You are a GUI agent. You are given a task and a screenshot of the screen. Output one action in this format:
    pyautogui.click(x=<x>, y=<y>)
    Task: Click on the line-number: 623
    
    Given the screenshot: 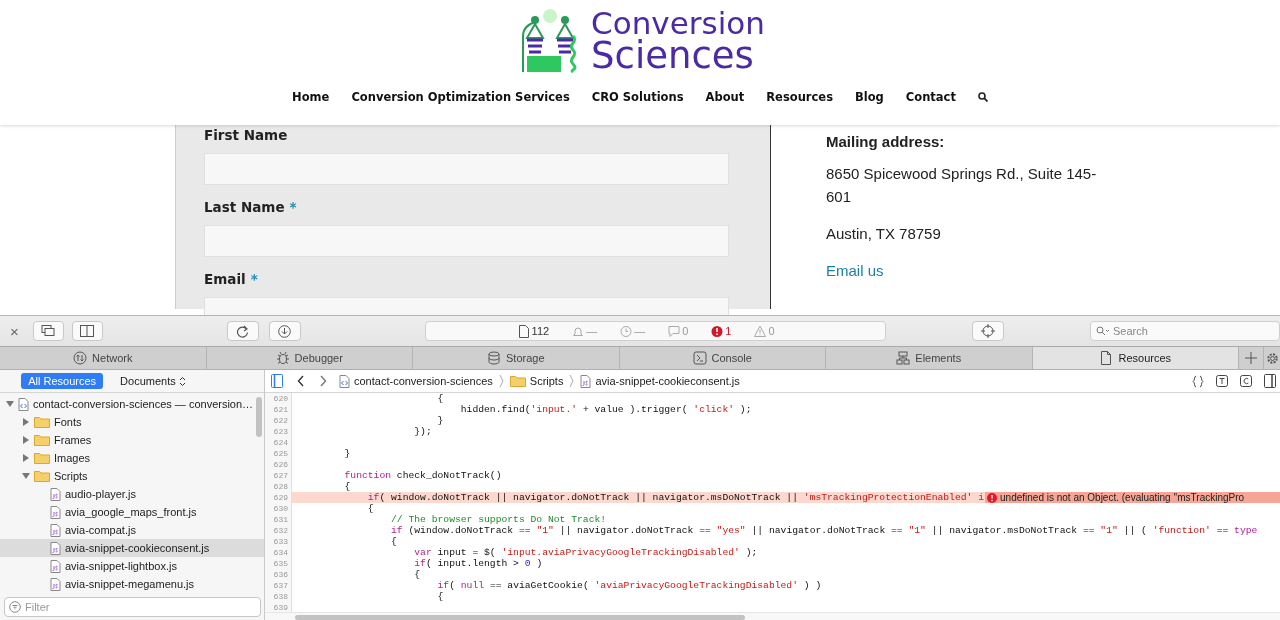 What is the action you would take?
    pyautogui.click(x=280, y=431)
    